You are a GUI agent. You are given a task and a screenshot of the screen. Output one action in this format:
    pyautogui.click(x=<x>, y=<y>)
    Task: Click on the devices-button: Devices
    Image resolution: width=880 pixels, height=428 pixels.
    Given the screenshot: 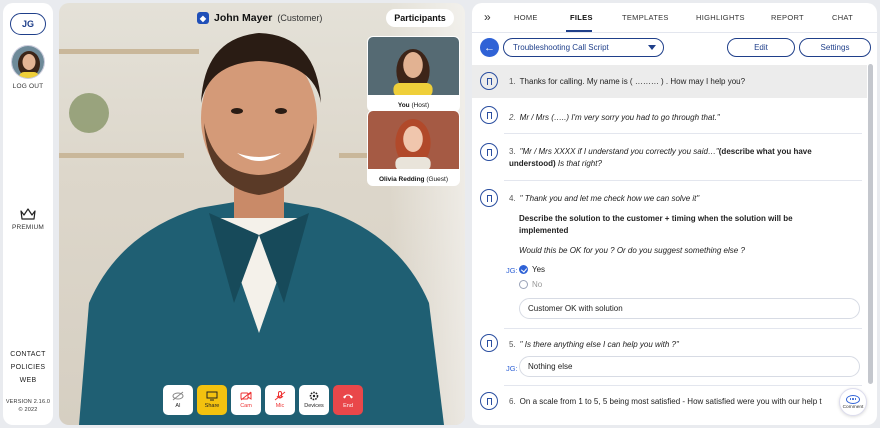 What is the action you would take?
    pyautogui.click(x=314, y=400)
    